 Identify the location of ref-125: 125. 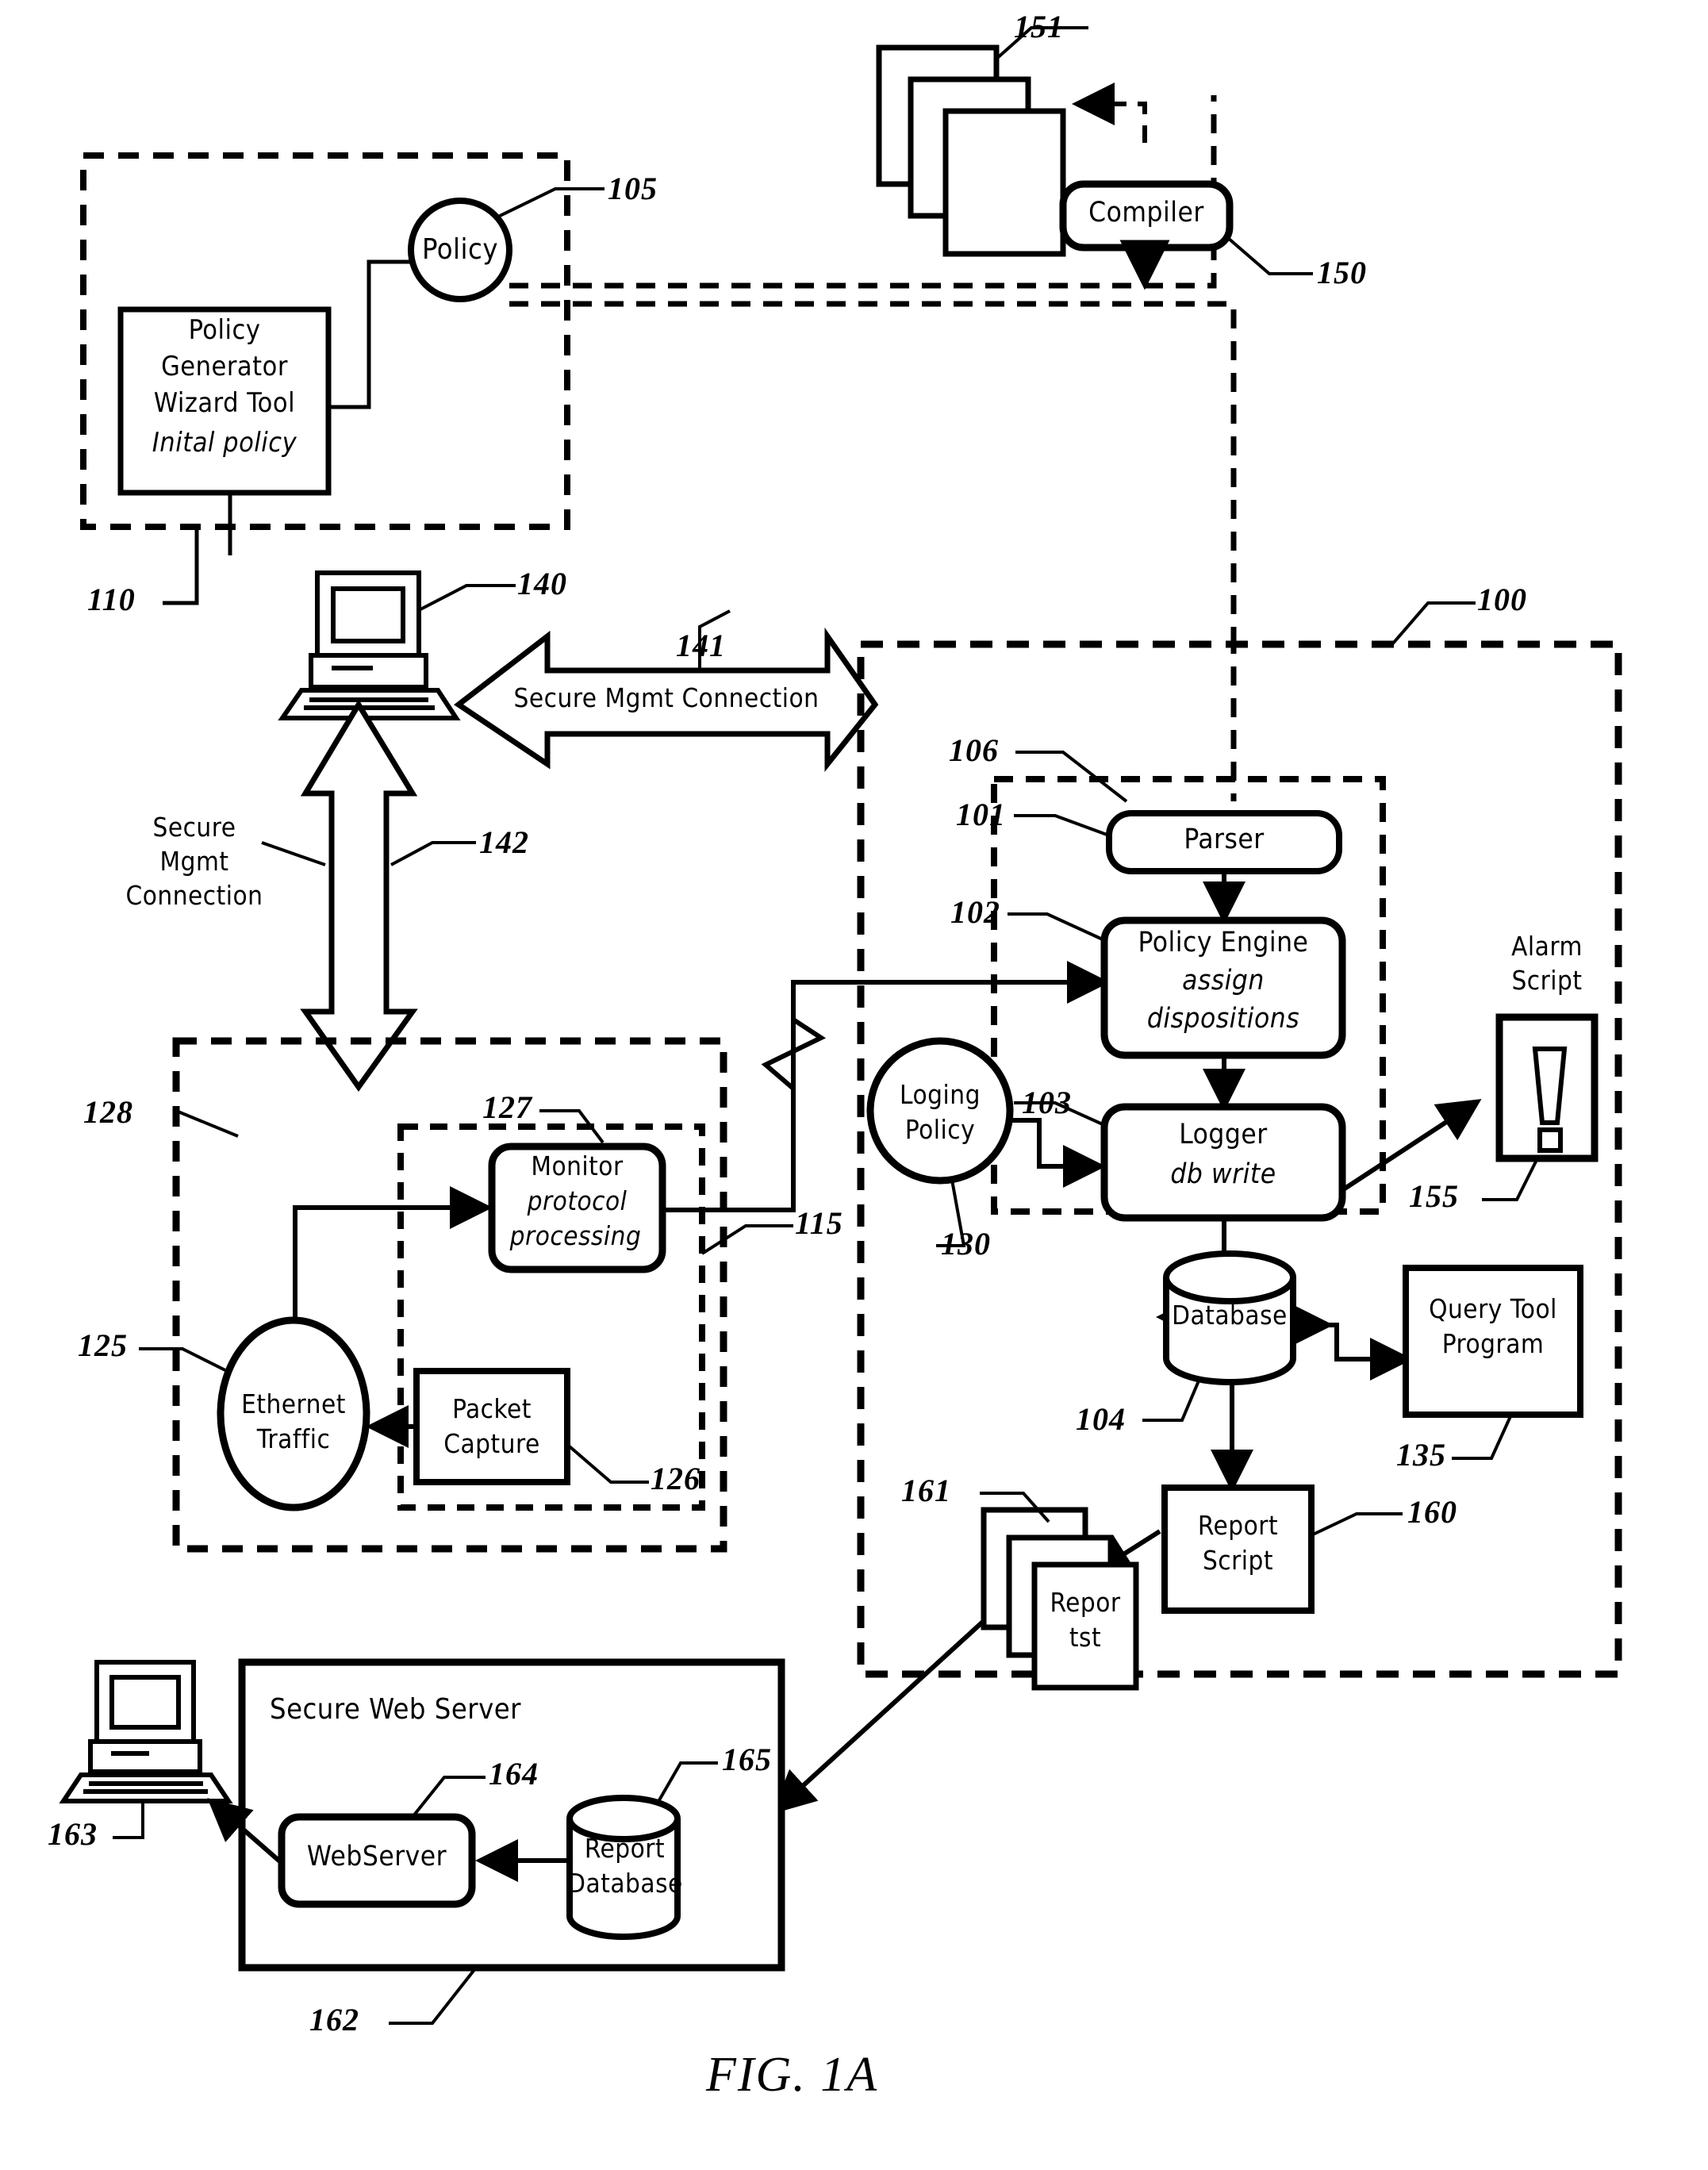
(103, 1345).